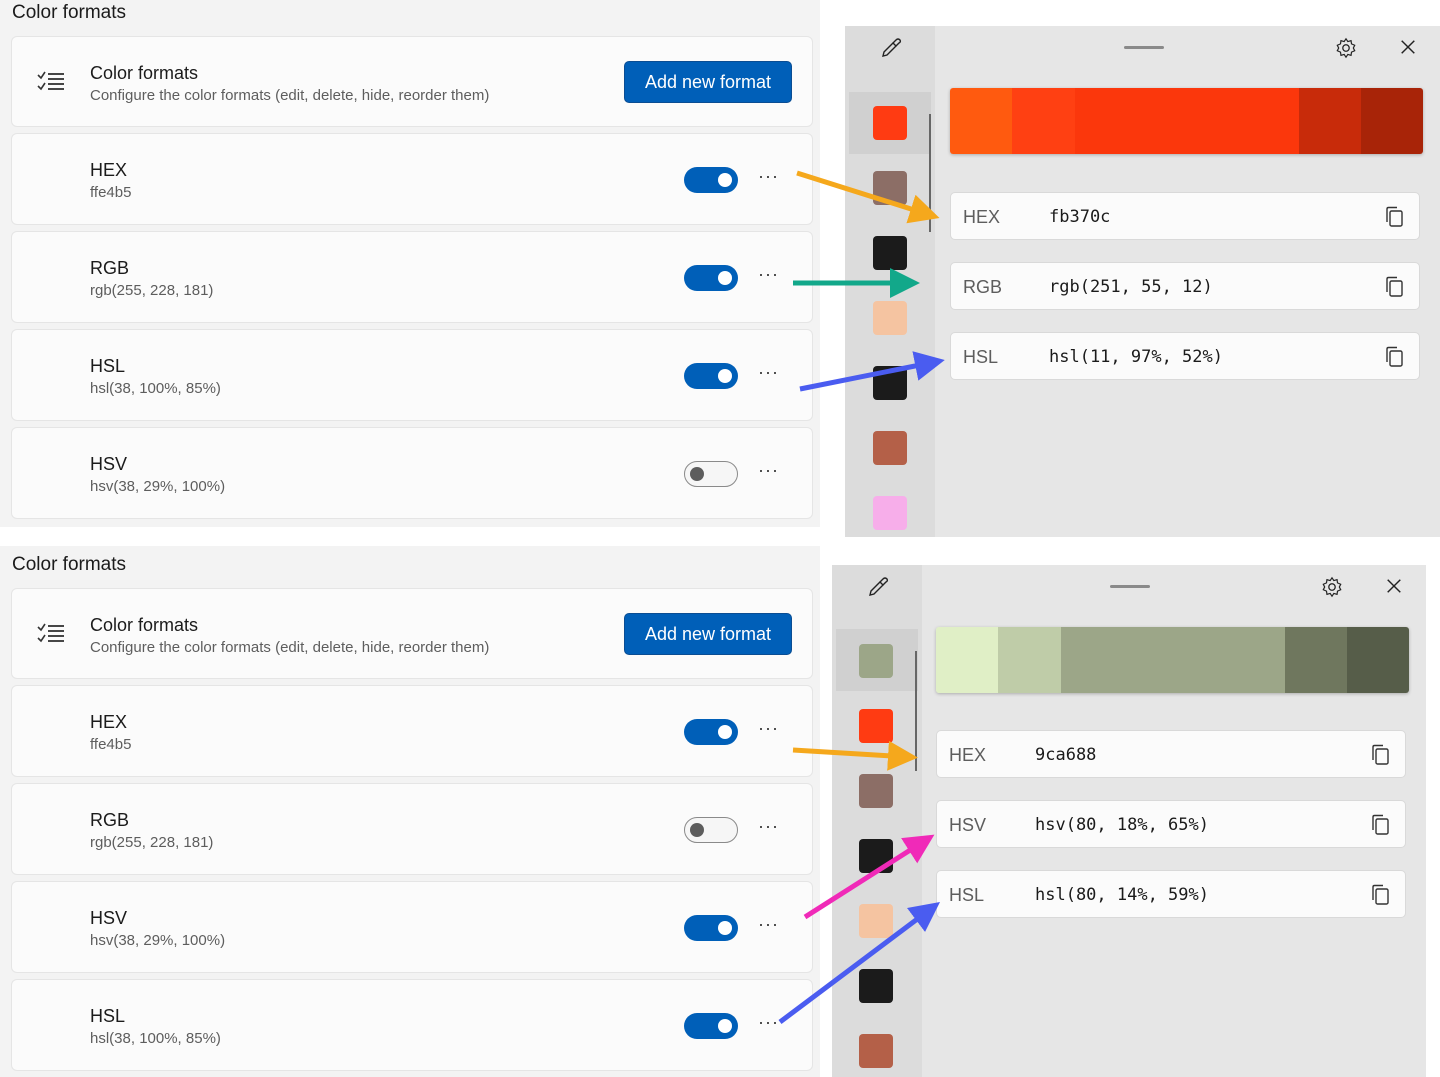 The height and width of the screenshot is (1077, 1440). Describe the element at coordinates (872, 371) in the screenshot. I see `arrow-hsl-top` at that location.